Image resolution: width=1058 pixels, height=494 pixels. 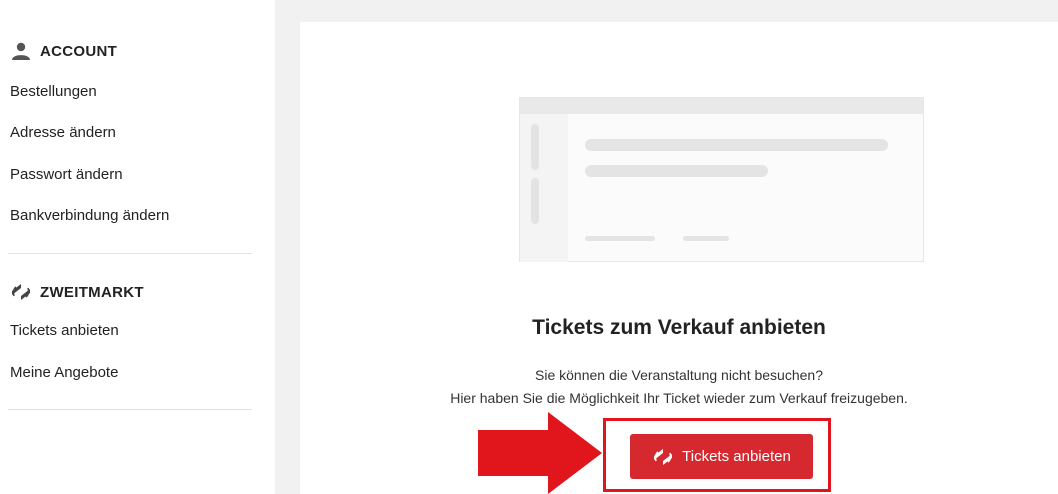 What do you see at coordinates (63, 132) in the screenshot?
I see `sidebar-item-adresse-aendern: Adresse ändern` at bounding box center [63, 132].